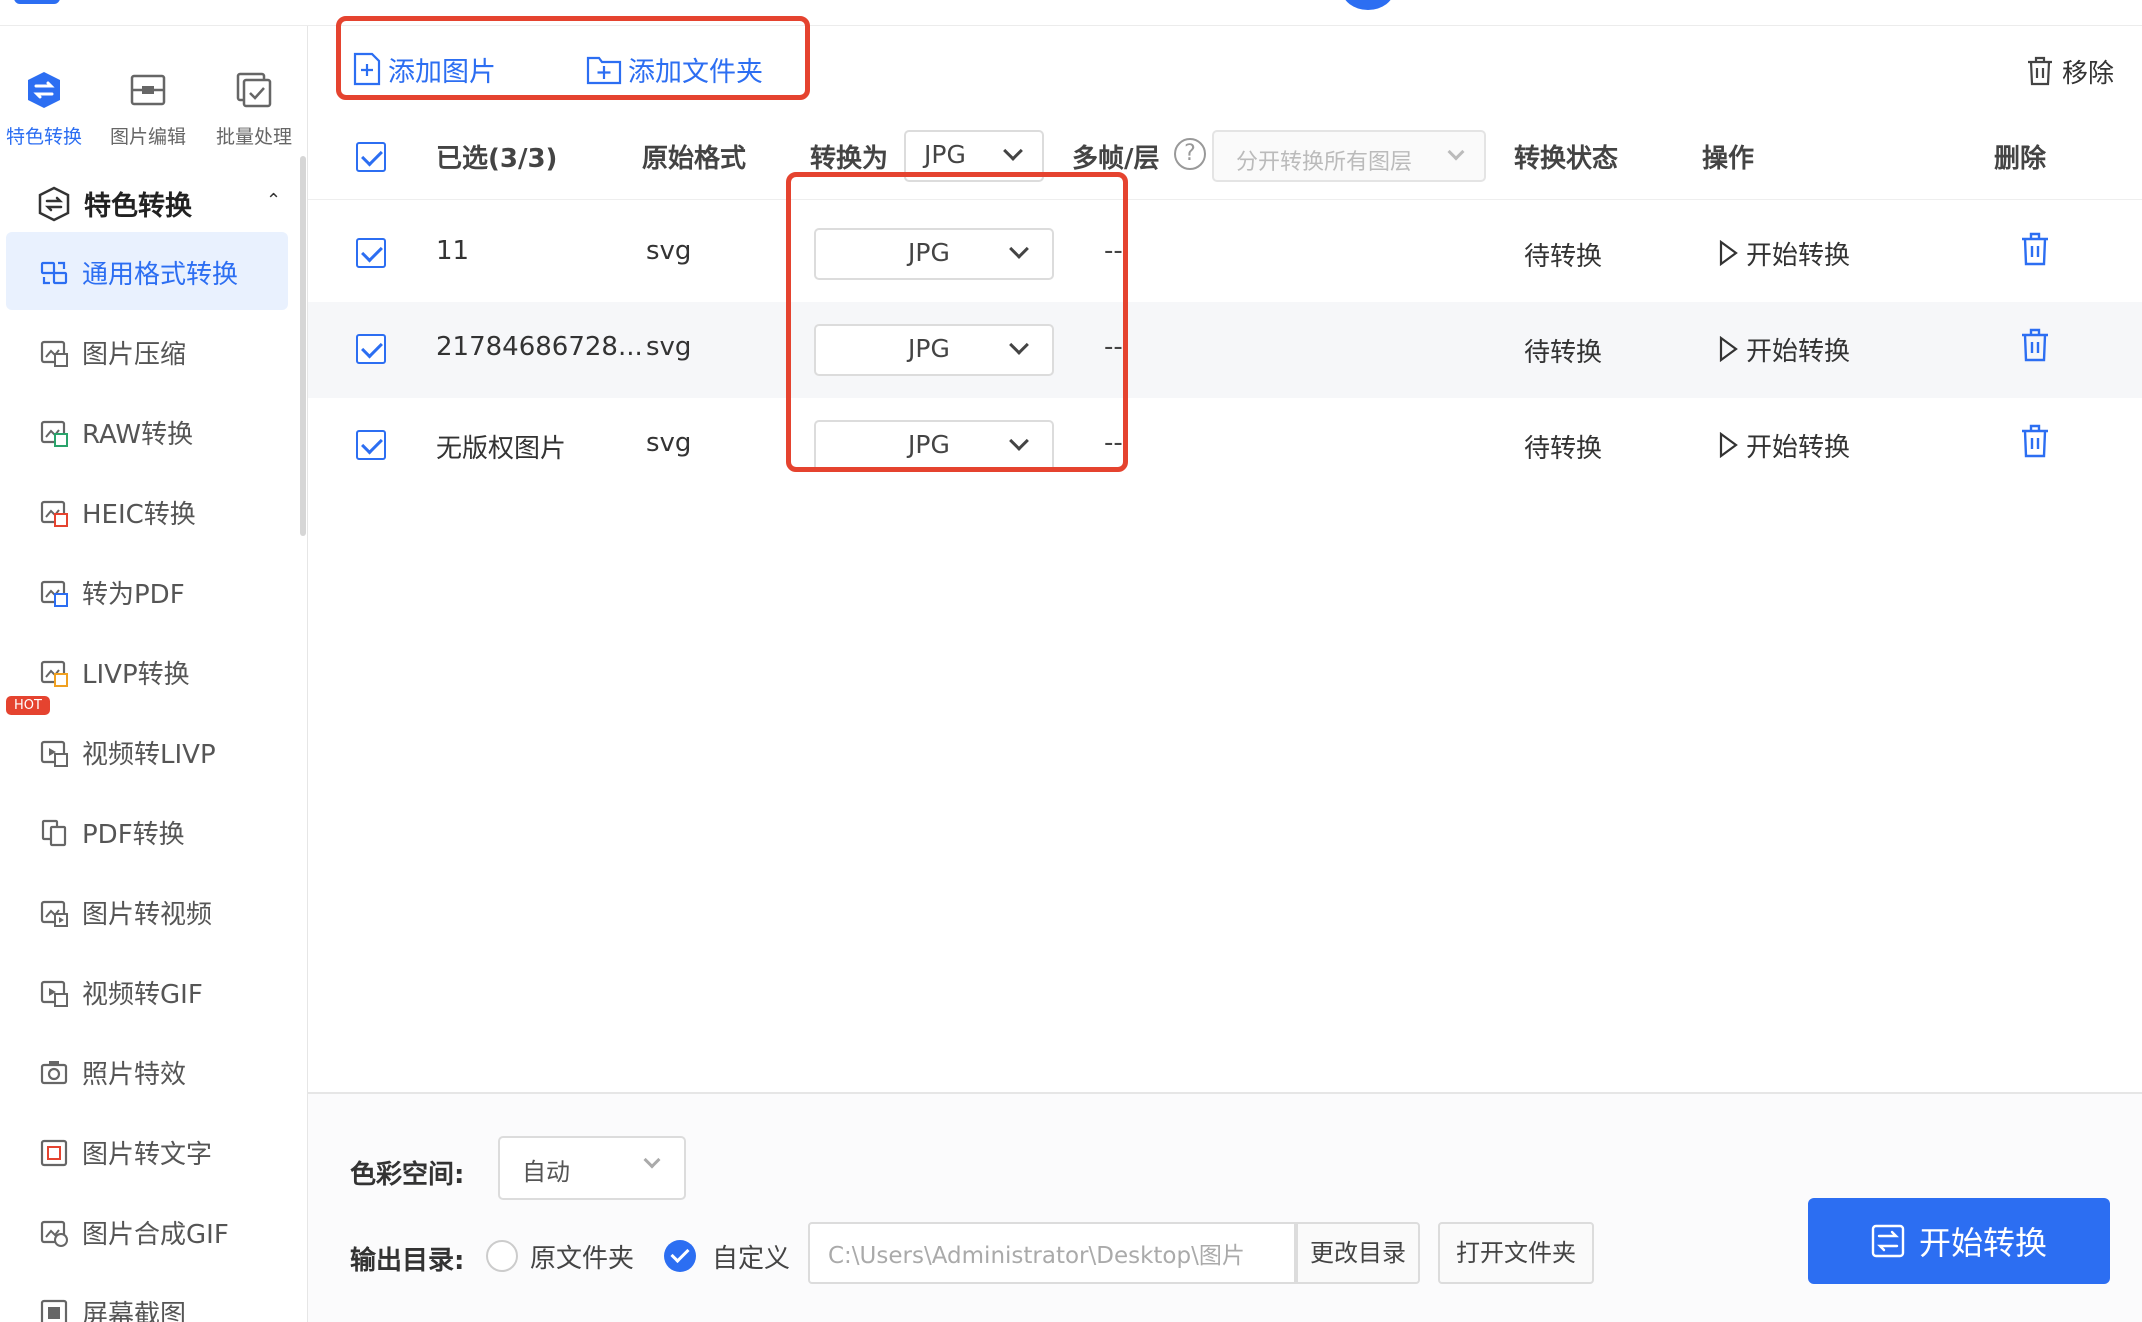 The width and height of the screenshot is (2142, 1322). I want to click on sidebar-item-label: 视频转LIVP, so click(149, 755).